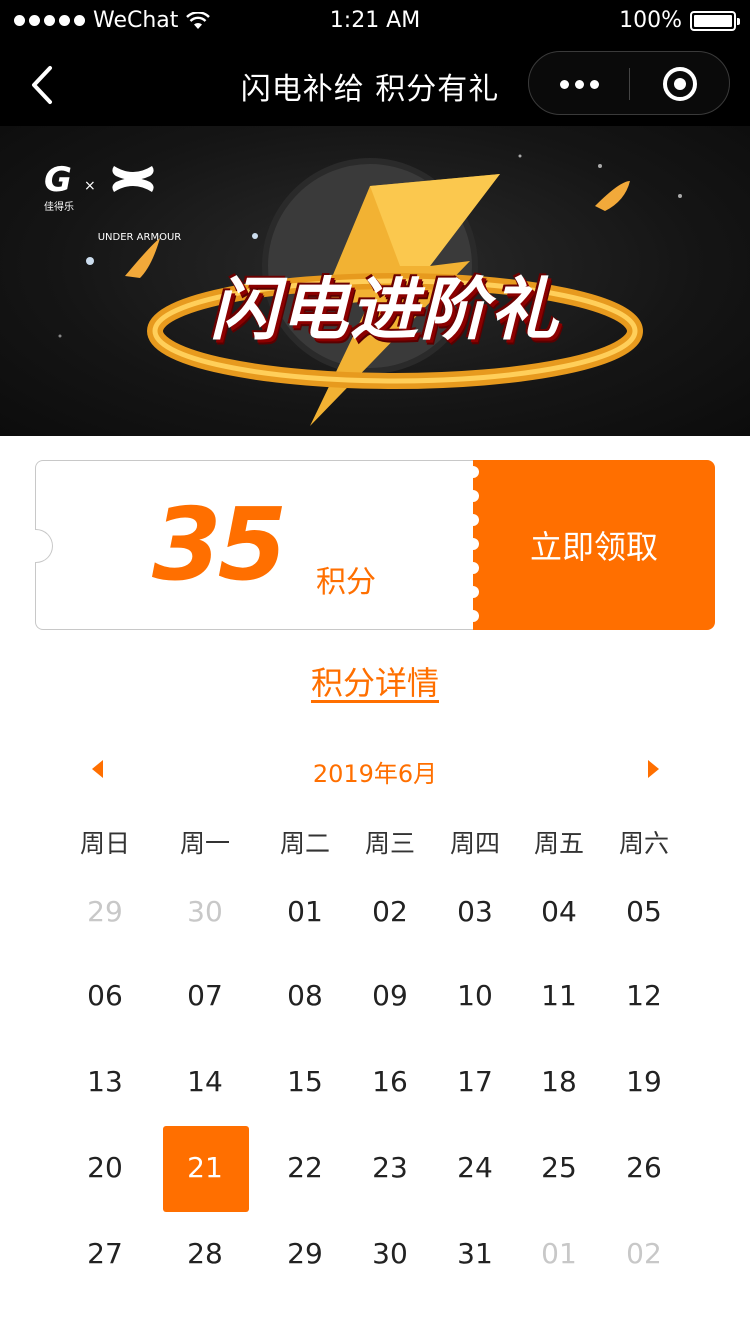  What do you see at coordinates (133, 179) in the screenshot?
I see `under-armour-logo` at bounding box center [133, 179].